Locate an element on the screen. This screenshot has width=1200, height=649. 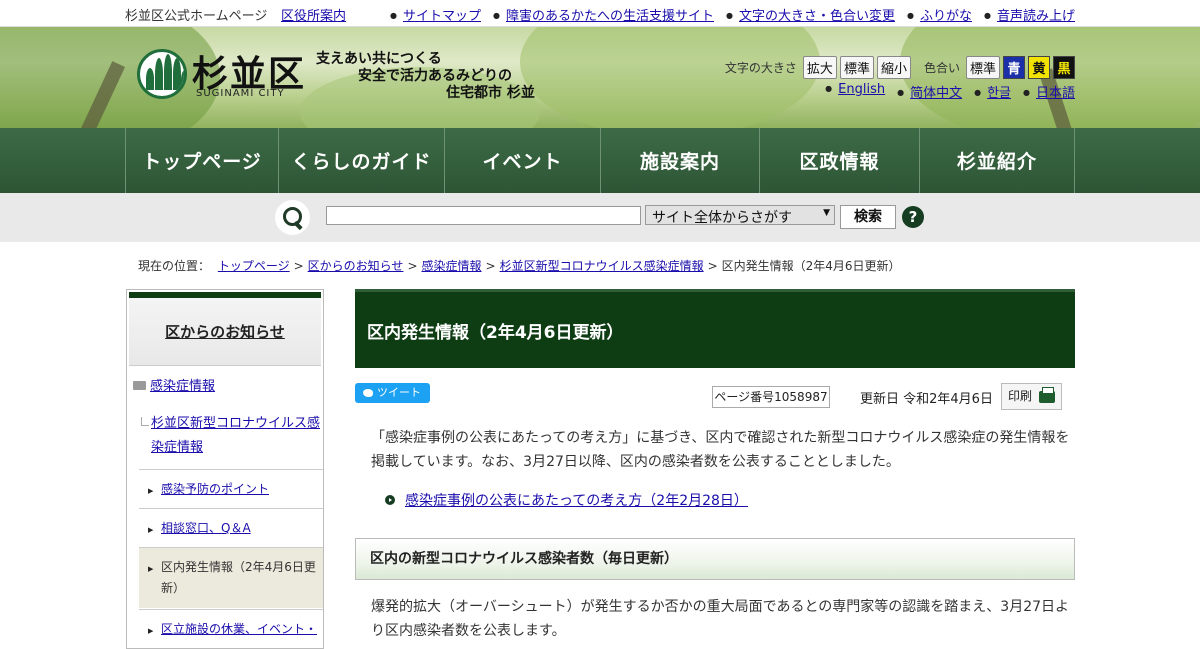
breadcrumb-current: 区内発生情報（2年4月6日更新） is located at coordinates (811, 266).